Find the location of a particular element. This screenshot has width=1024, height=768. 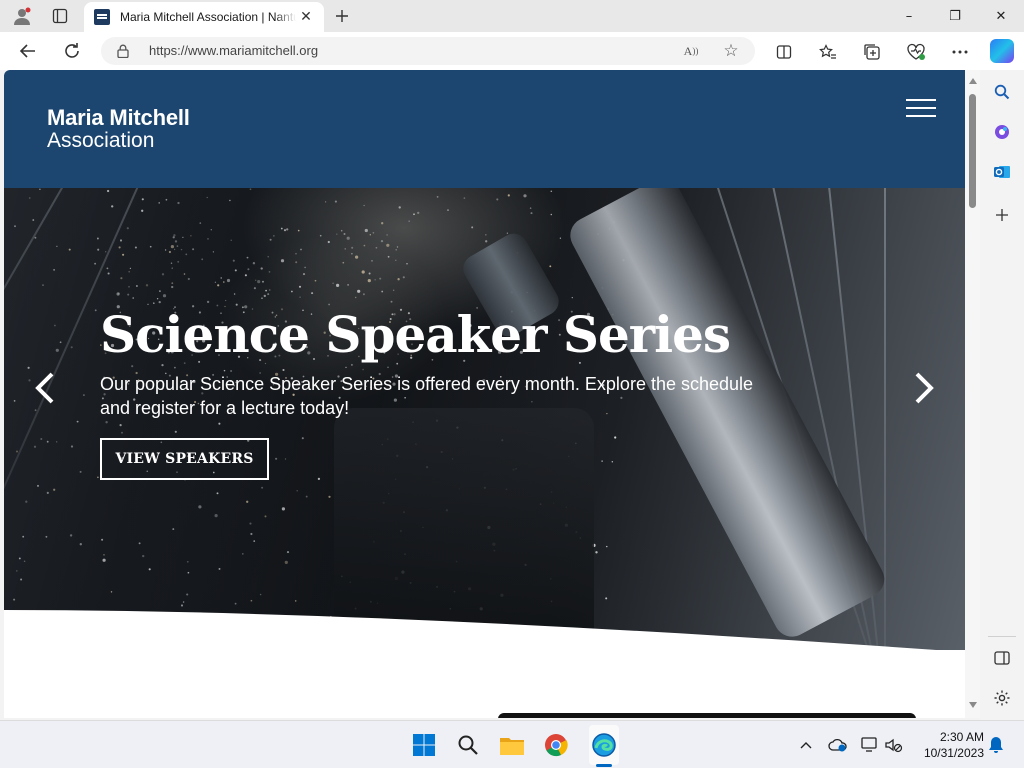

file-explorer-icon is located at coordinates (512, 745).